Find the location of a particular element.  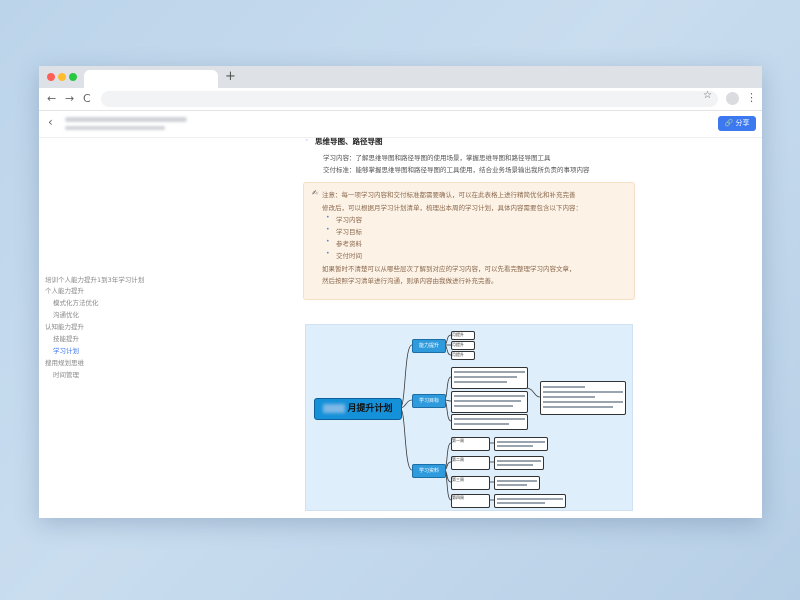

paragraph: 学习内容：了解思维导图和路径导图的使用场景，掌握思维导图和路径导图工具 is located at coordinates (437, 158).